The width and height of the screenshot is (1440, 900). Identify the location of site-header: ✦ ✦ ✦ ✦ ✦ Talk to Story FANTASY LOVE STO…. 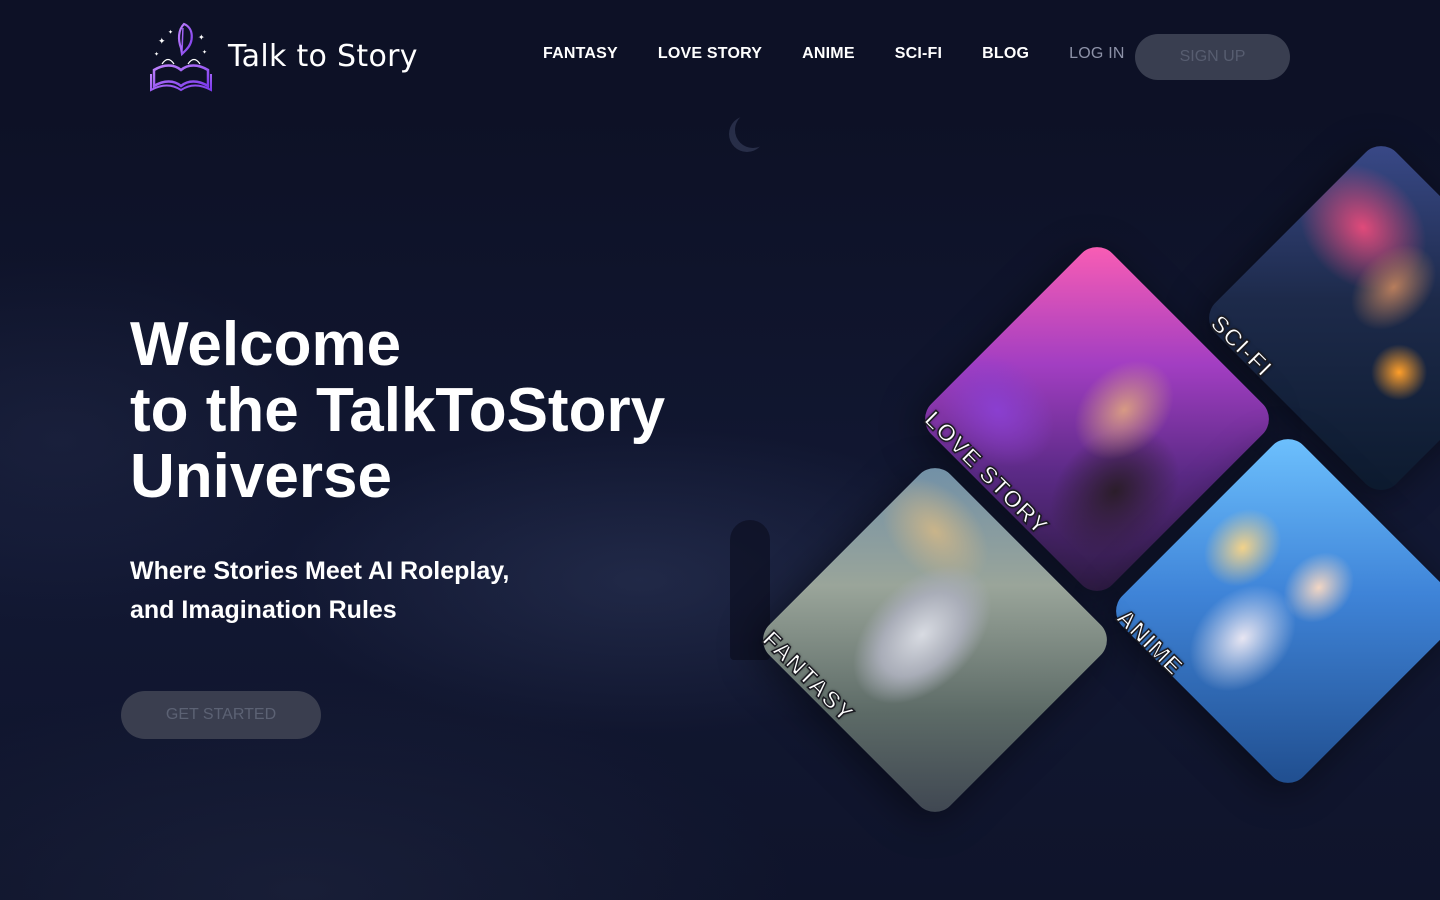
(720, 55).